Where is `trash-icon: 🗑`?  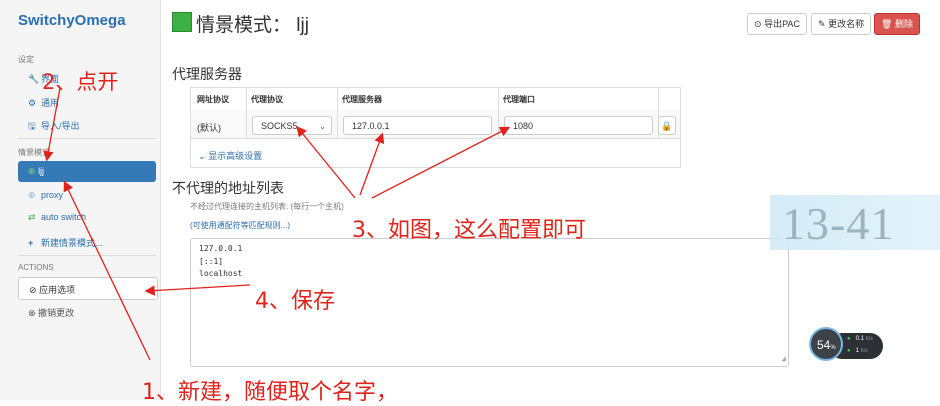 trash-icon: 🗑 is located at coordinates (887, 24).